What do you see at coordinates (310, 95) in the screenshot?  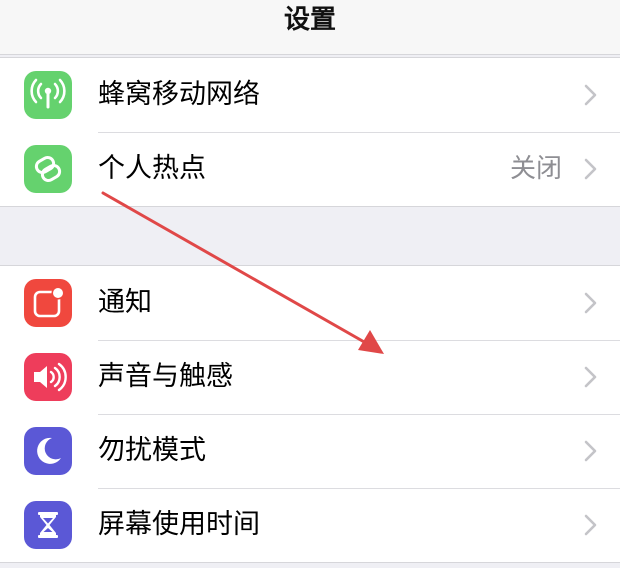 I see `settings-row-cellular: 蜂窝移动网络` at bounding box center [310, 95].